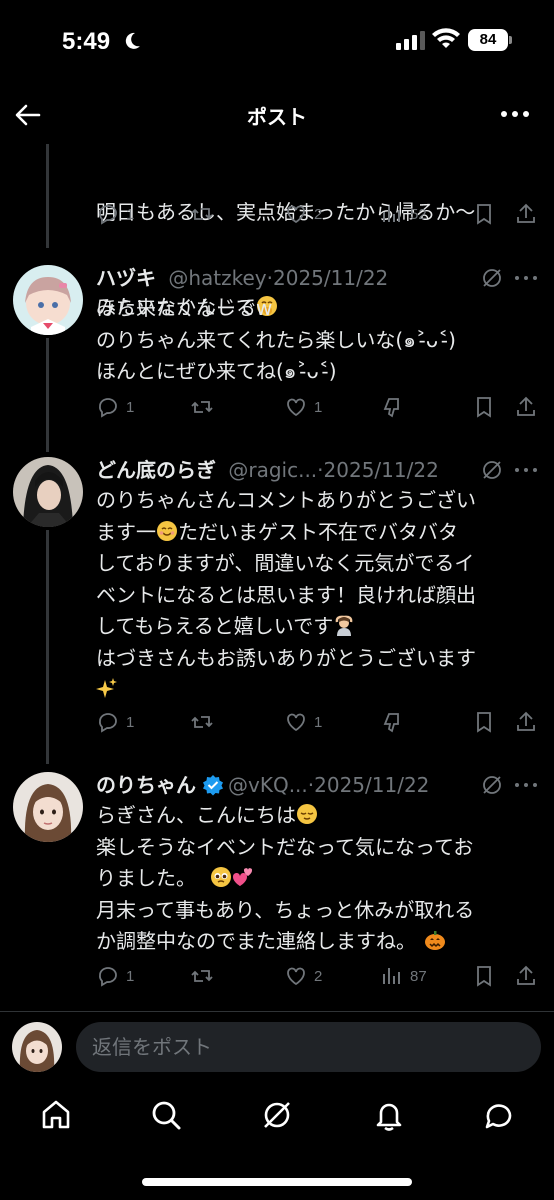 This screenshot has height=1200, width=554. Describe the element at coordinates (499, 1115) in the screenshot. I see `messages-icon` at that location.